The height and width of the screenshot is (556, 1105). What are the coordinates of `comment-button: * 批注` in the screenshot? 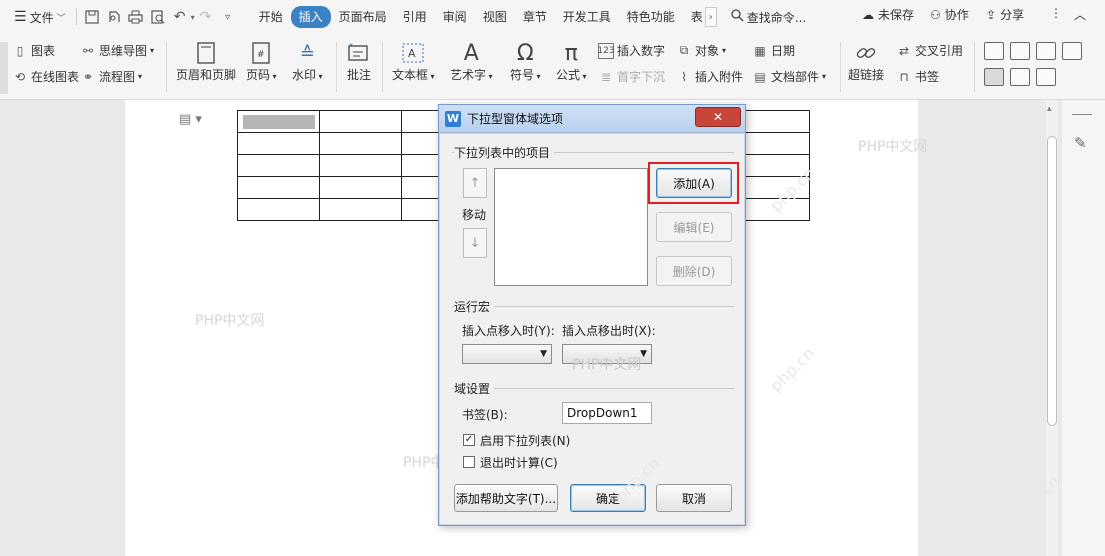 It's located at (359, 61).